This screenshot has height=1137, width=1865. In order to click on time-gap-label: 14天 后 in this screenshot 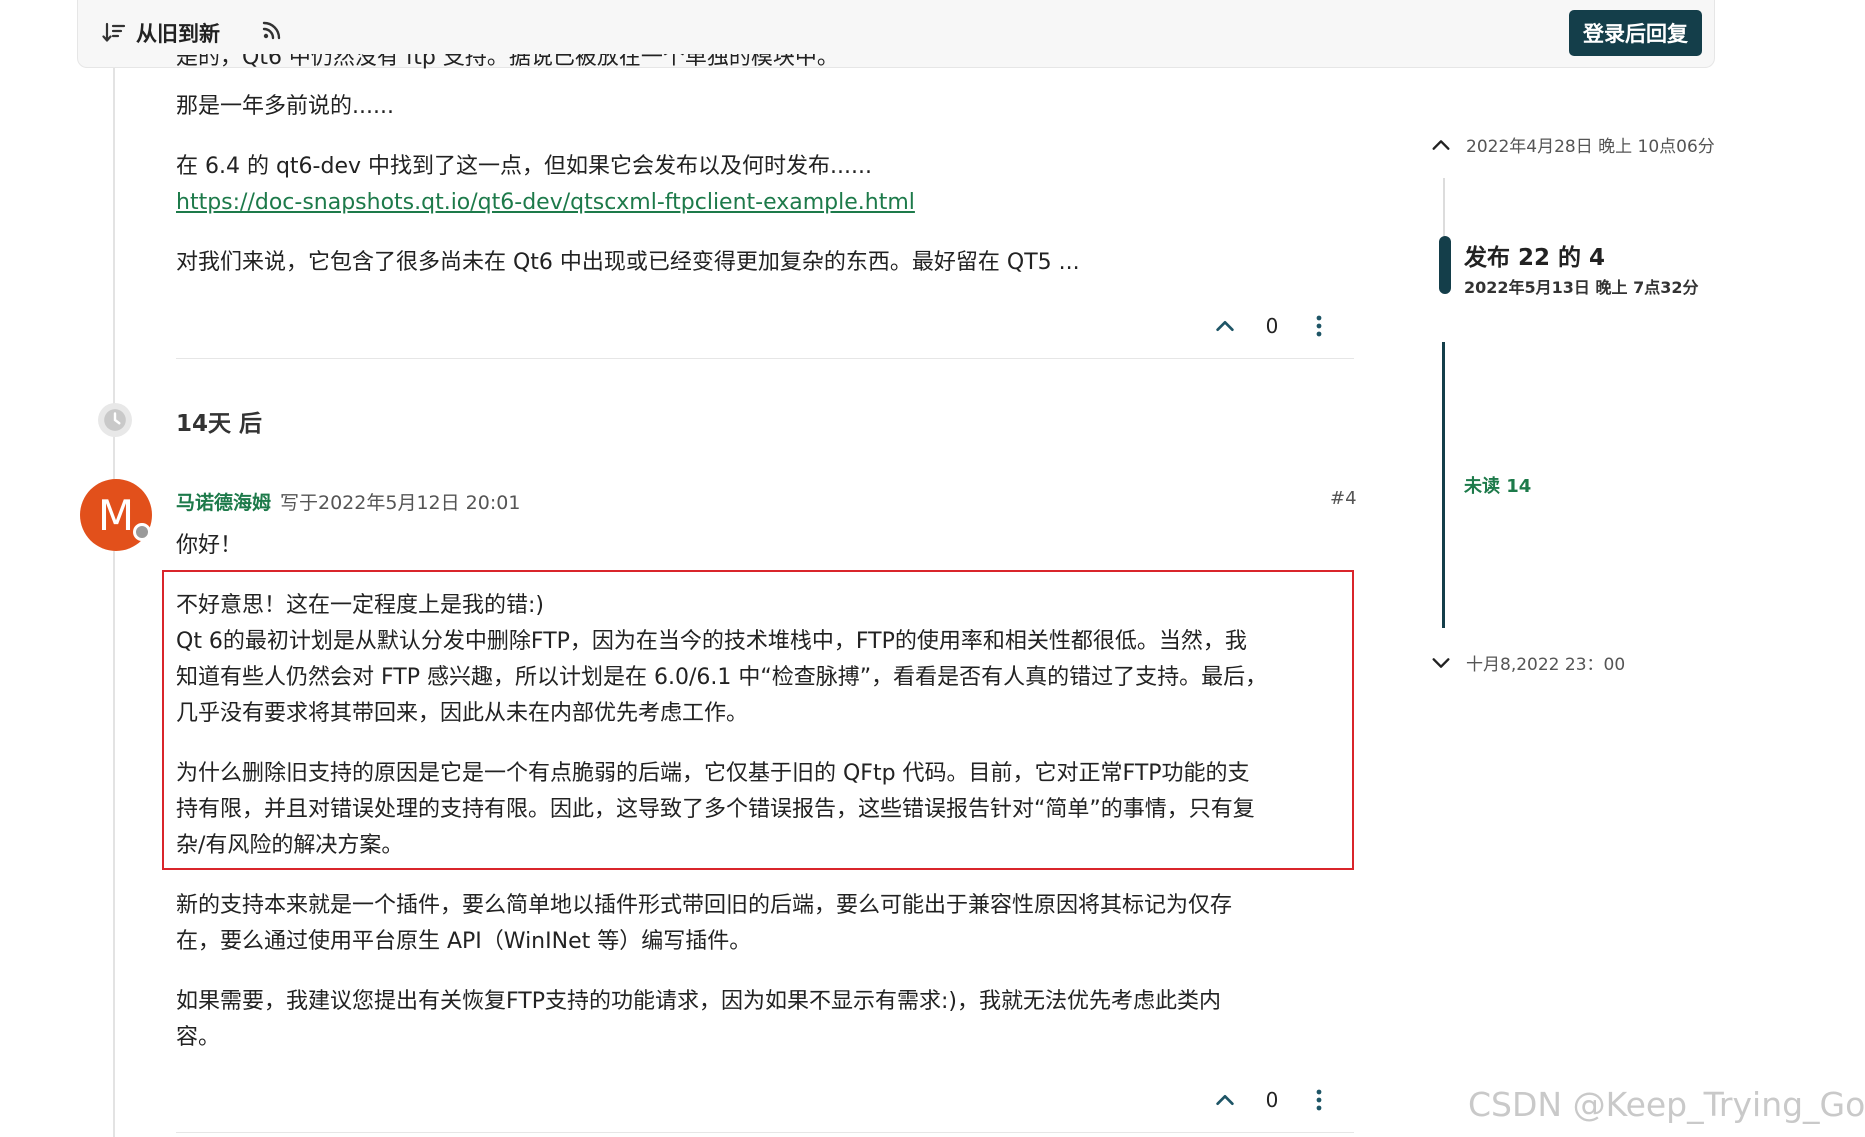, I will do `click(219, 424)`.